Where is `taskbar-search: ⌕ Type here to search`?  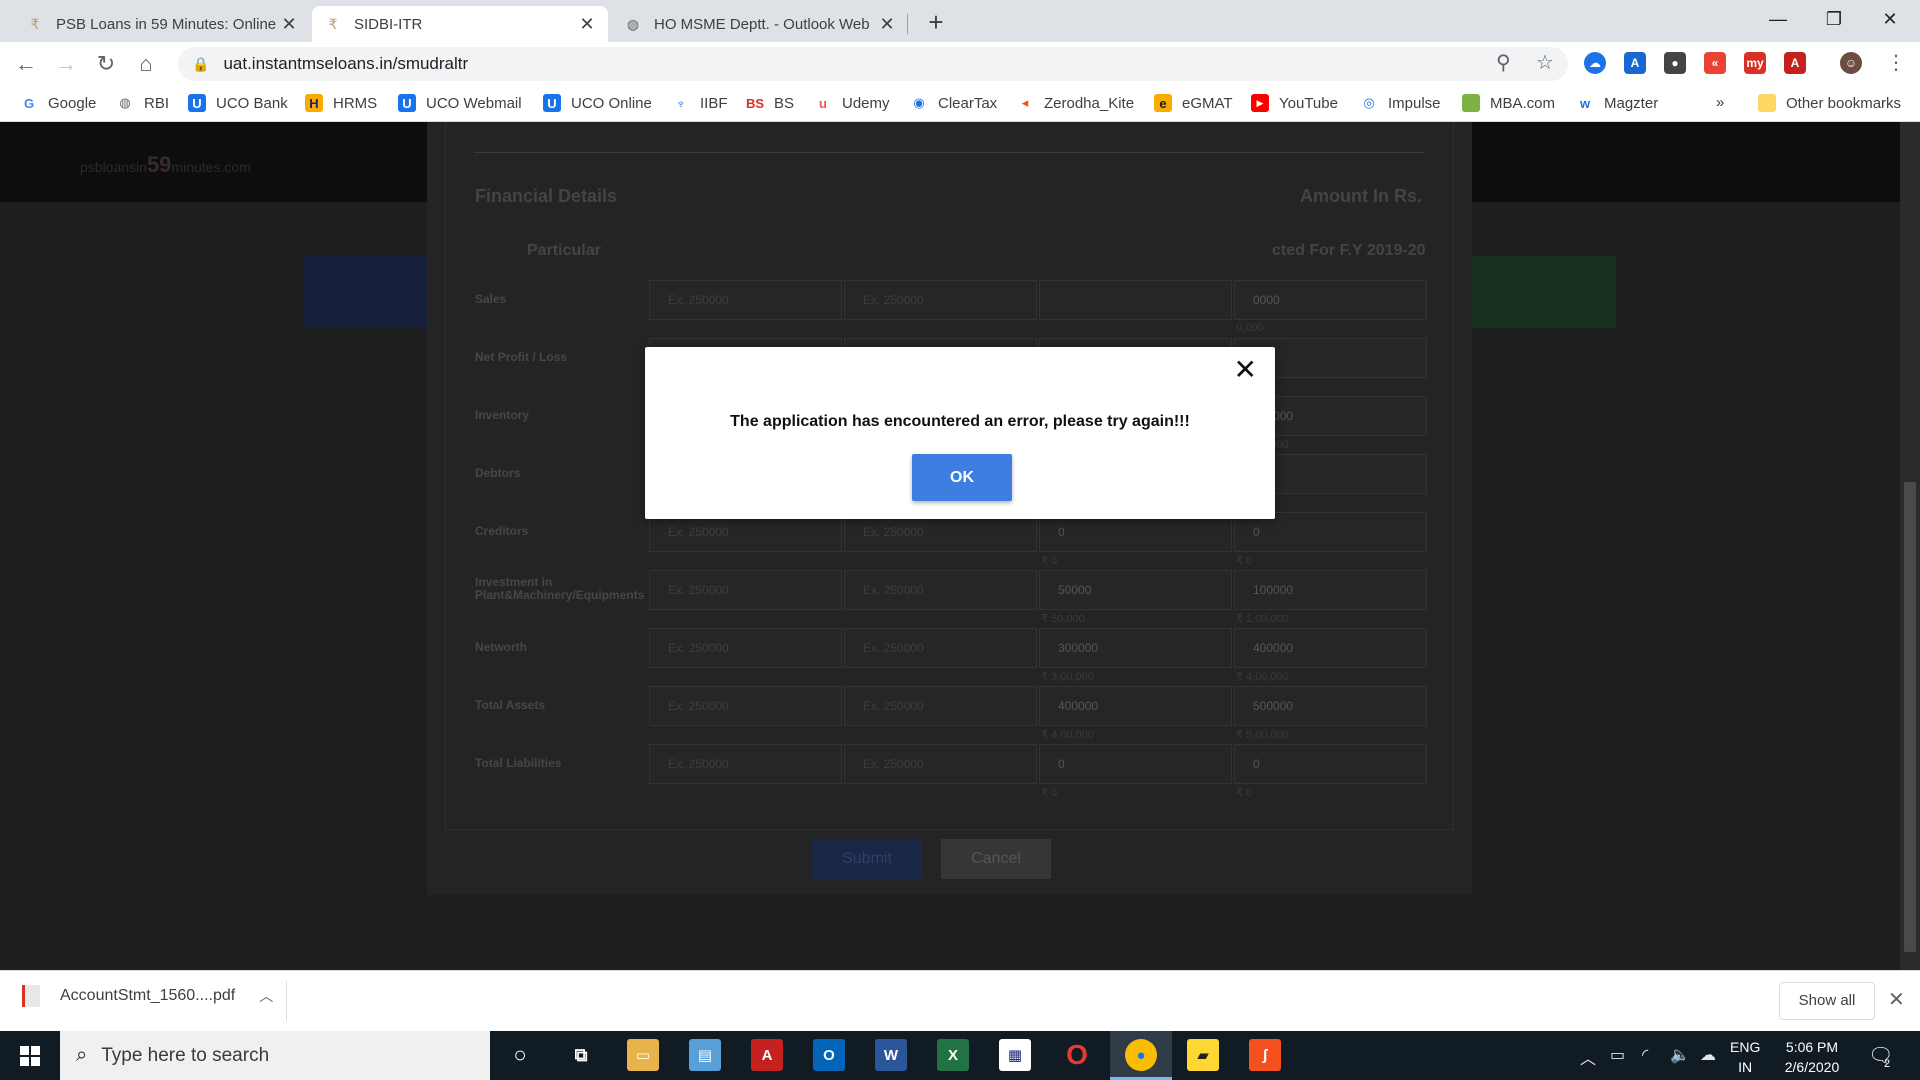
taskbar-search: ⌕ Type here to search is located at coordinates (275, 1055).